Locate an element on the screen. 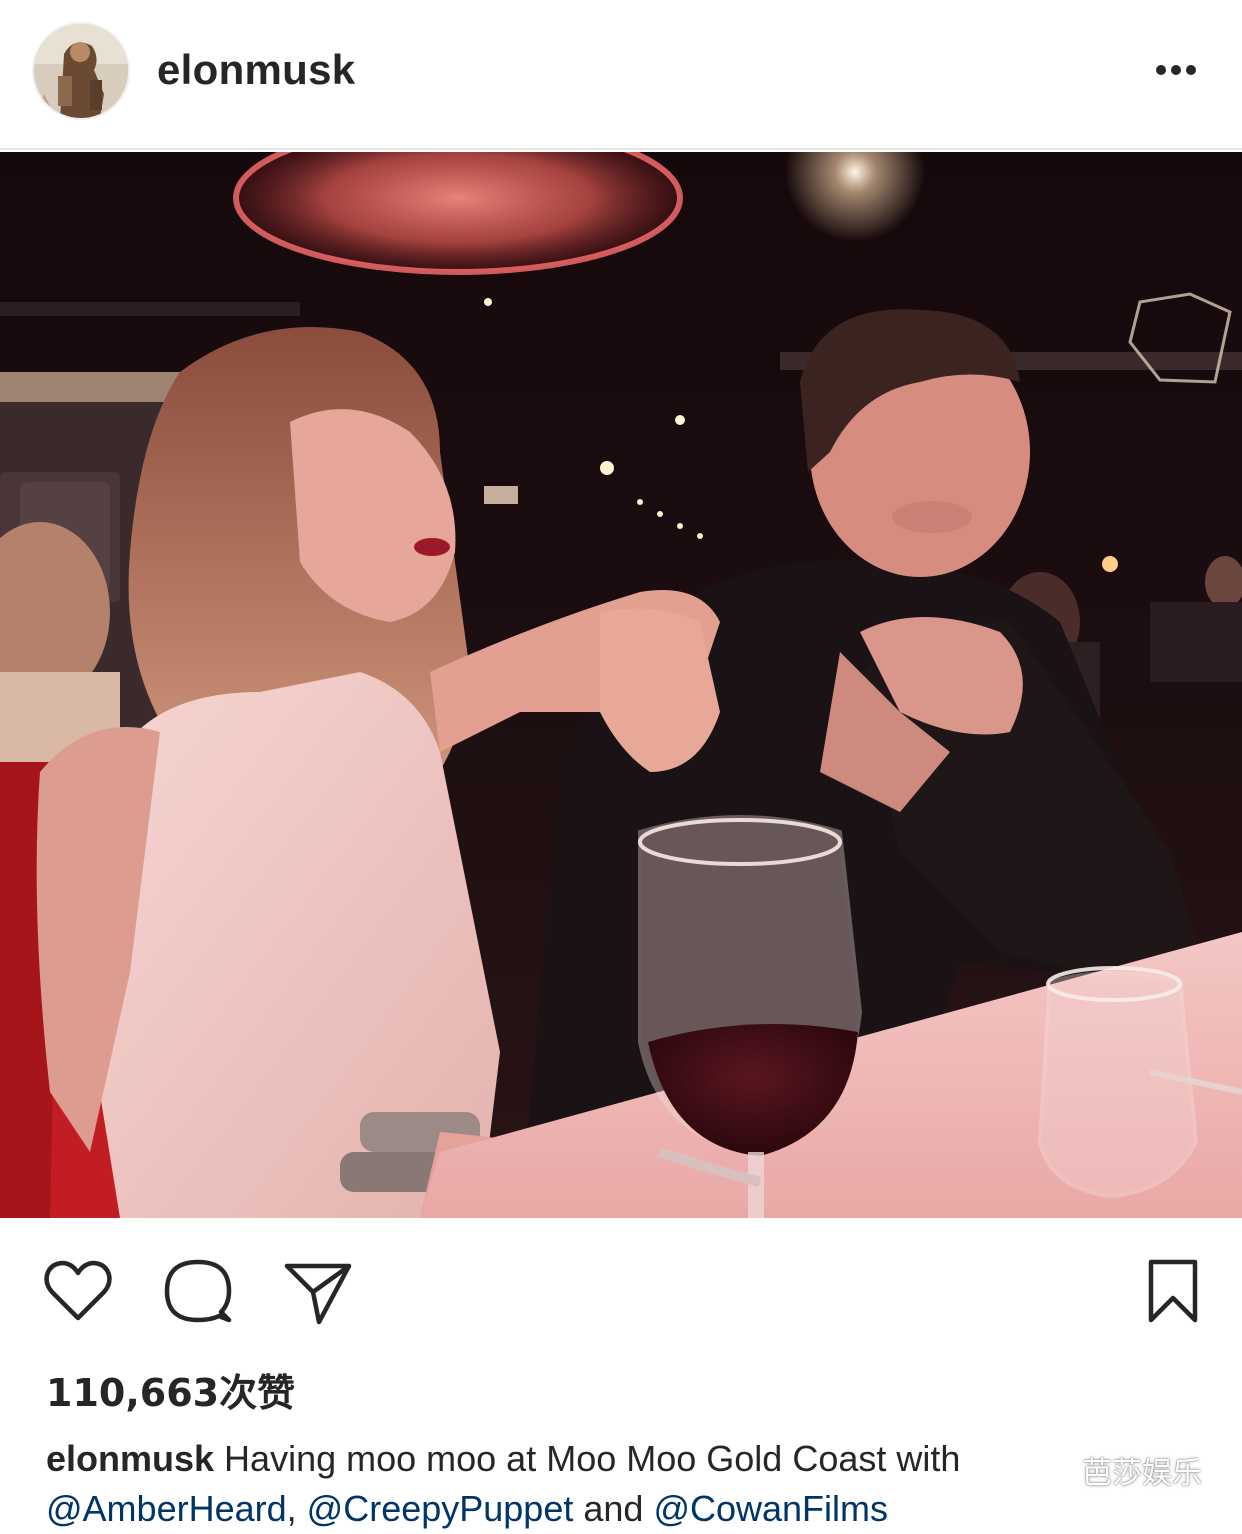  post-username: elonmusk is located at coordinates (256, 70).